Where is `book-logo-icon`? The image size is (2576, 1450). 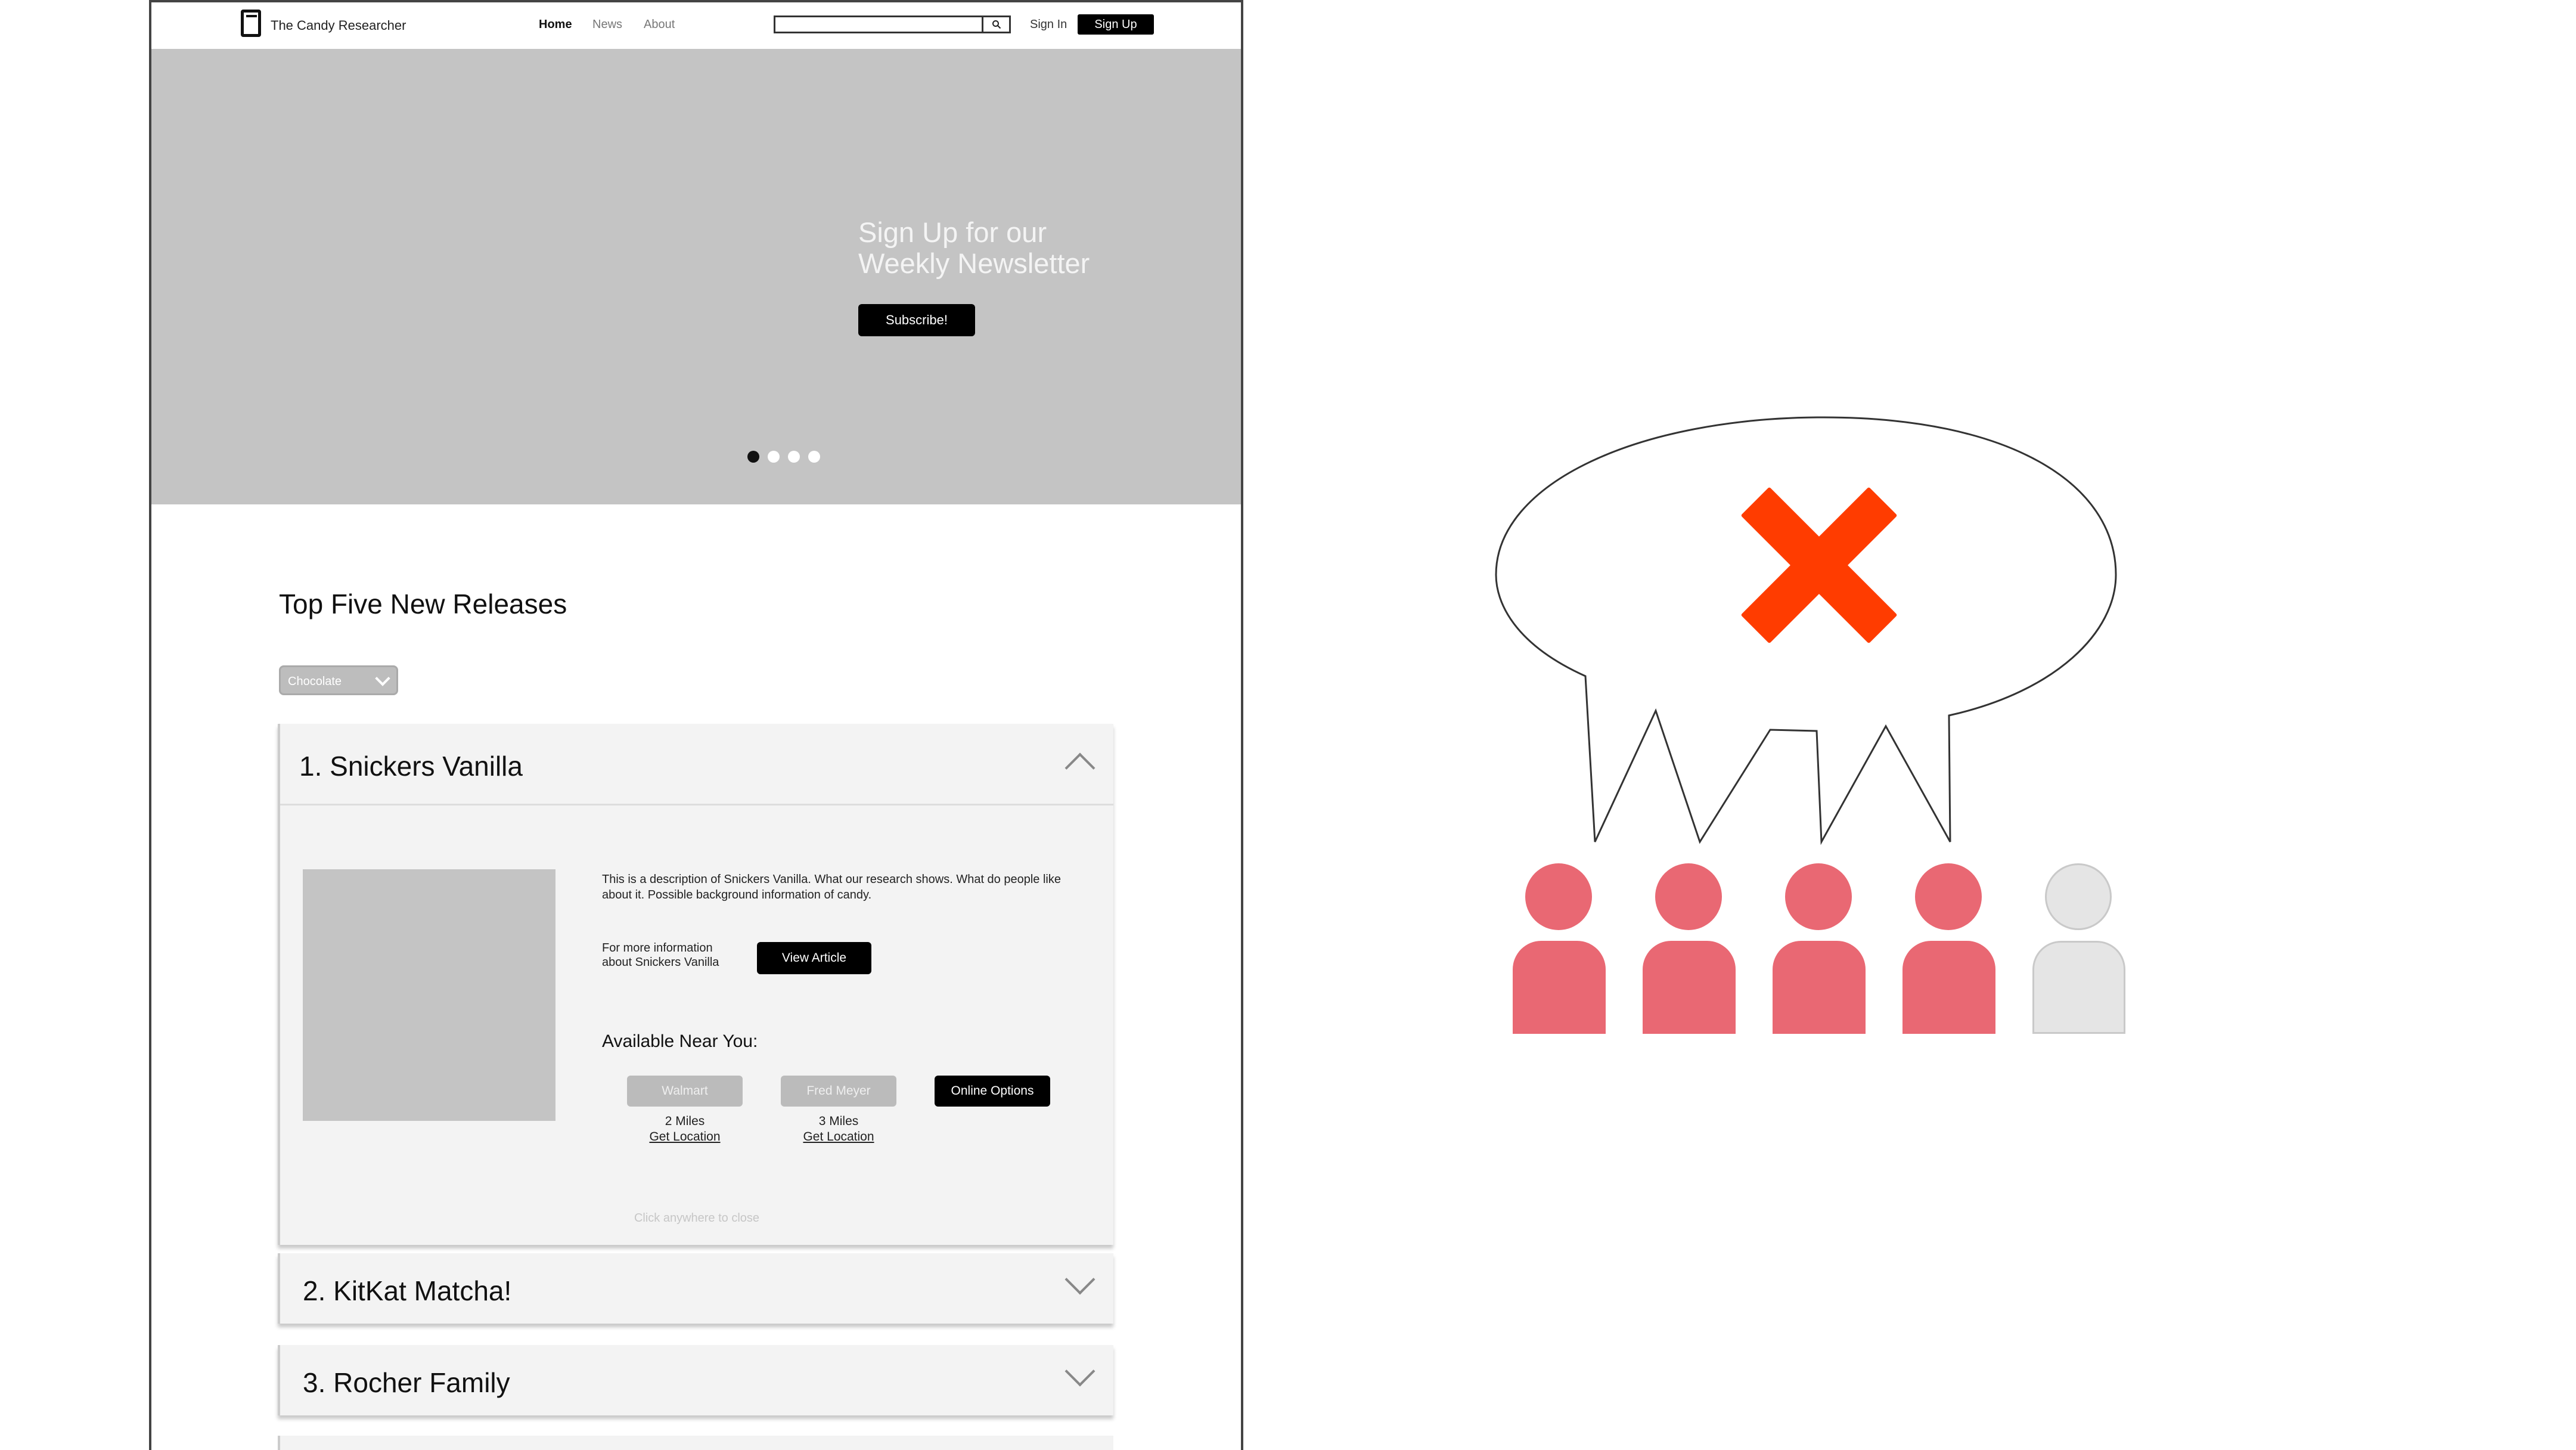
book-logo-icon is located at coordinates (251, 23).